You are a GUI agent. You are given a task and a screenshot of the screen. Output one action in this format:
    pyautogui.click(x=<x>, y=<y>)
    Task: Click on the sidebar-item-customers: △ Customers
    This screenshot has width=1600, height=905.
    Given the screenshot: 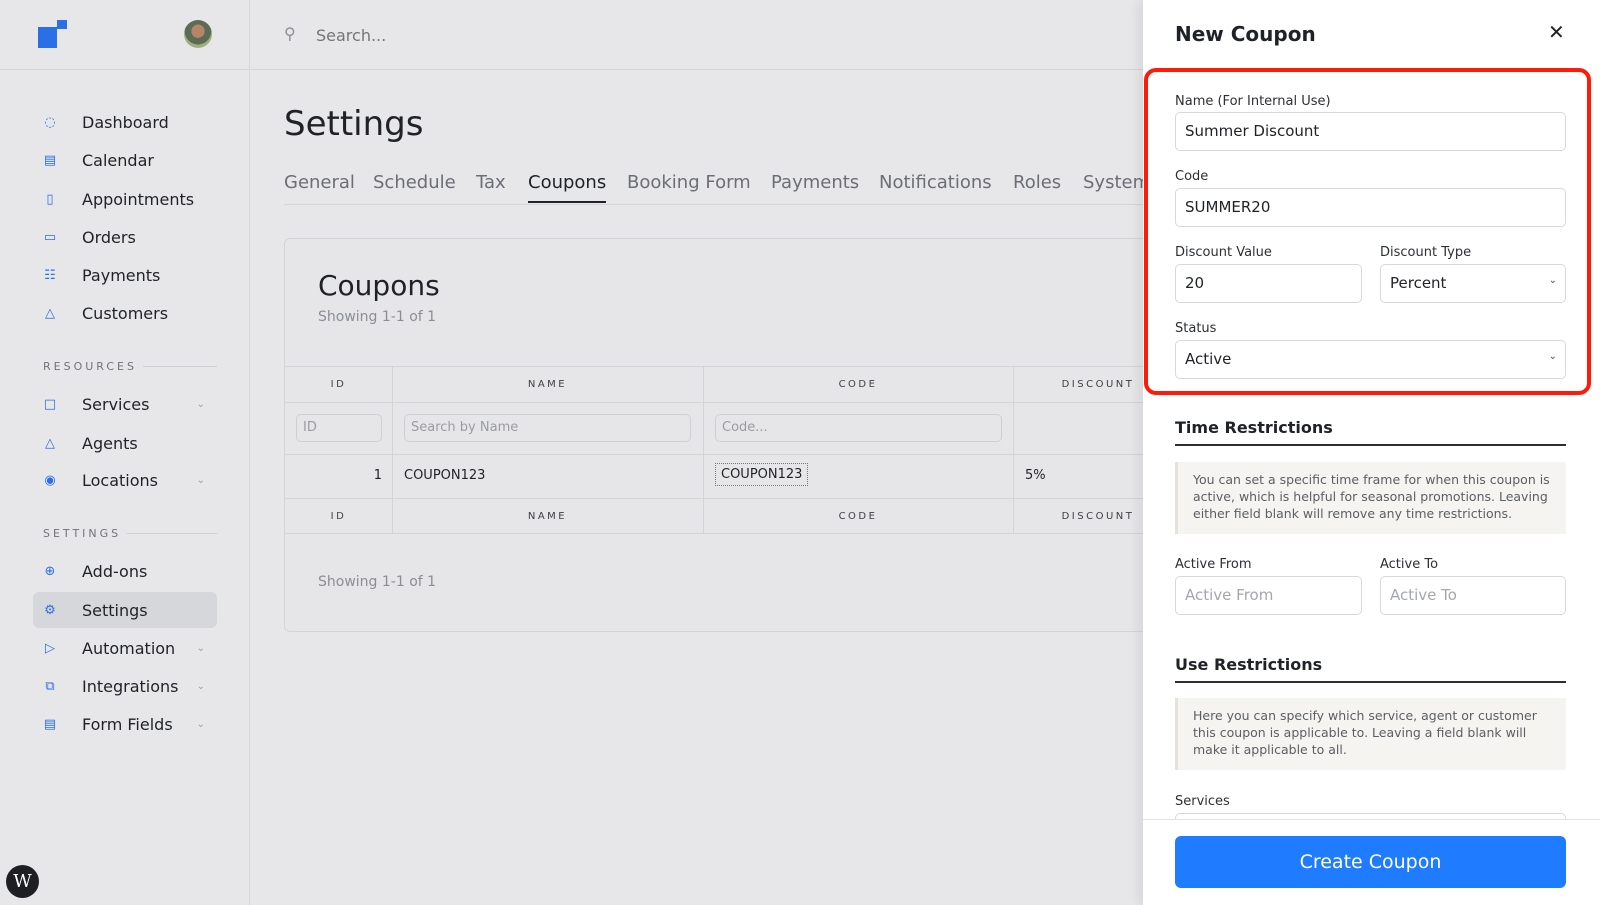 What is the action you would take?
    pyautogui.click(x=125, y=313)
    